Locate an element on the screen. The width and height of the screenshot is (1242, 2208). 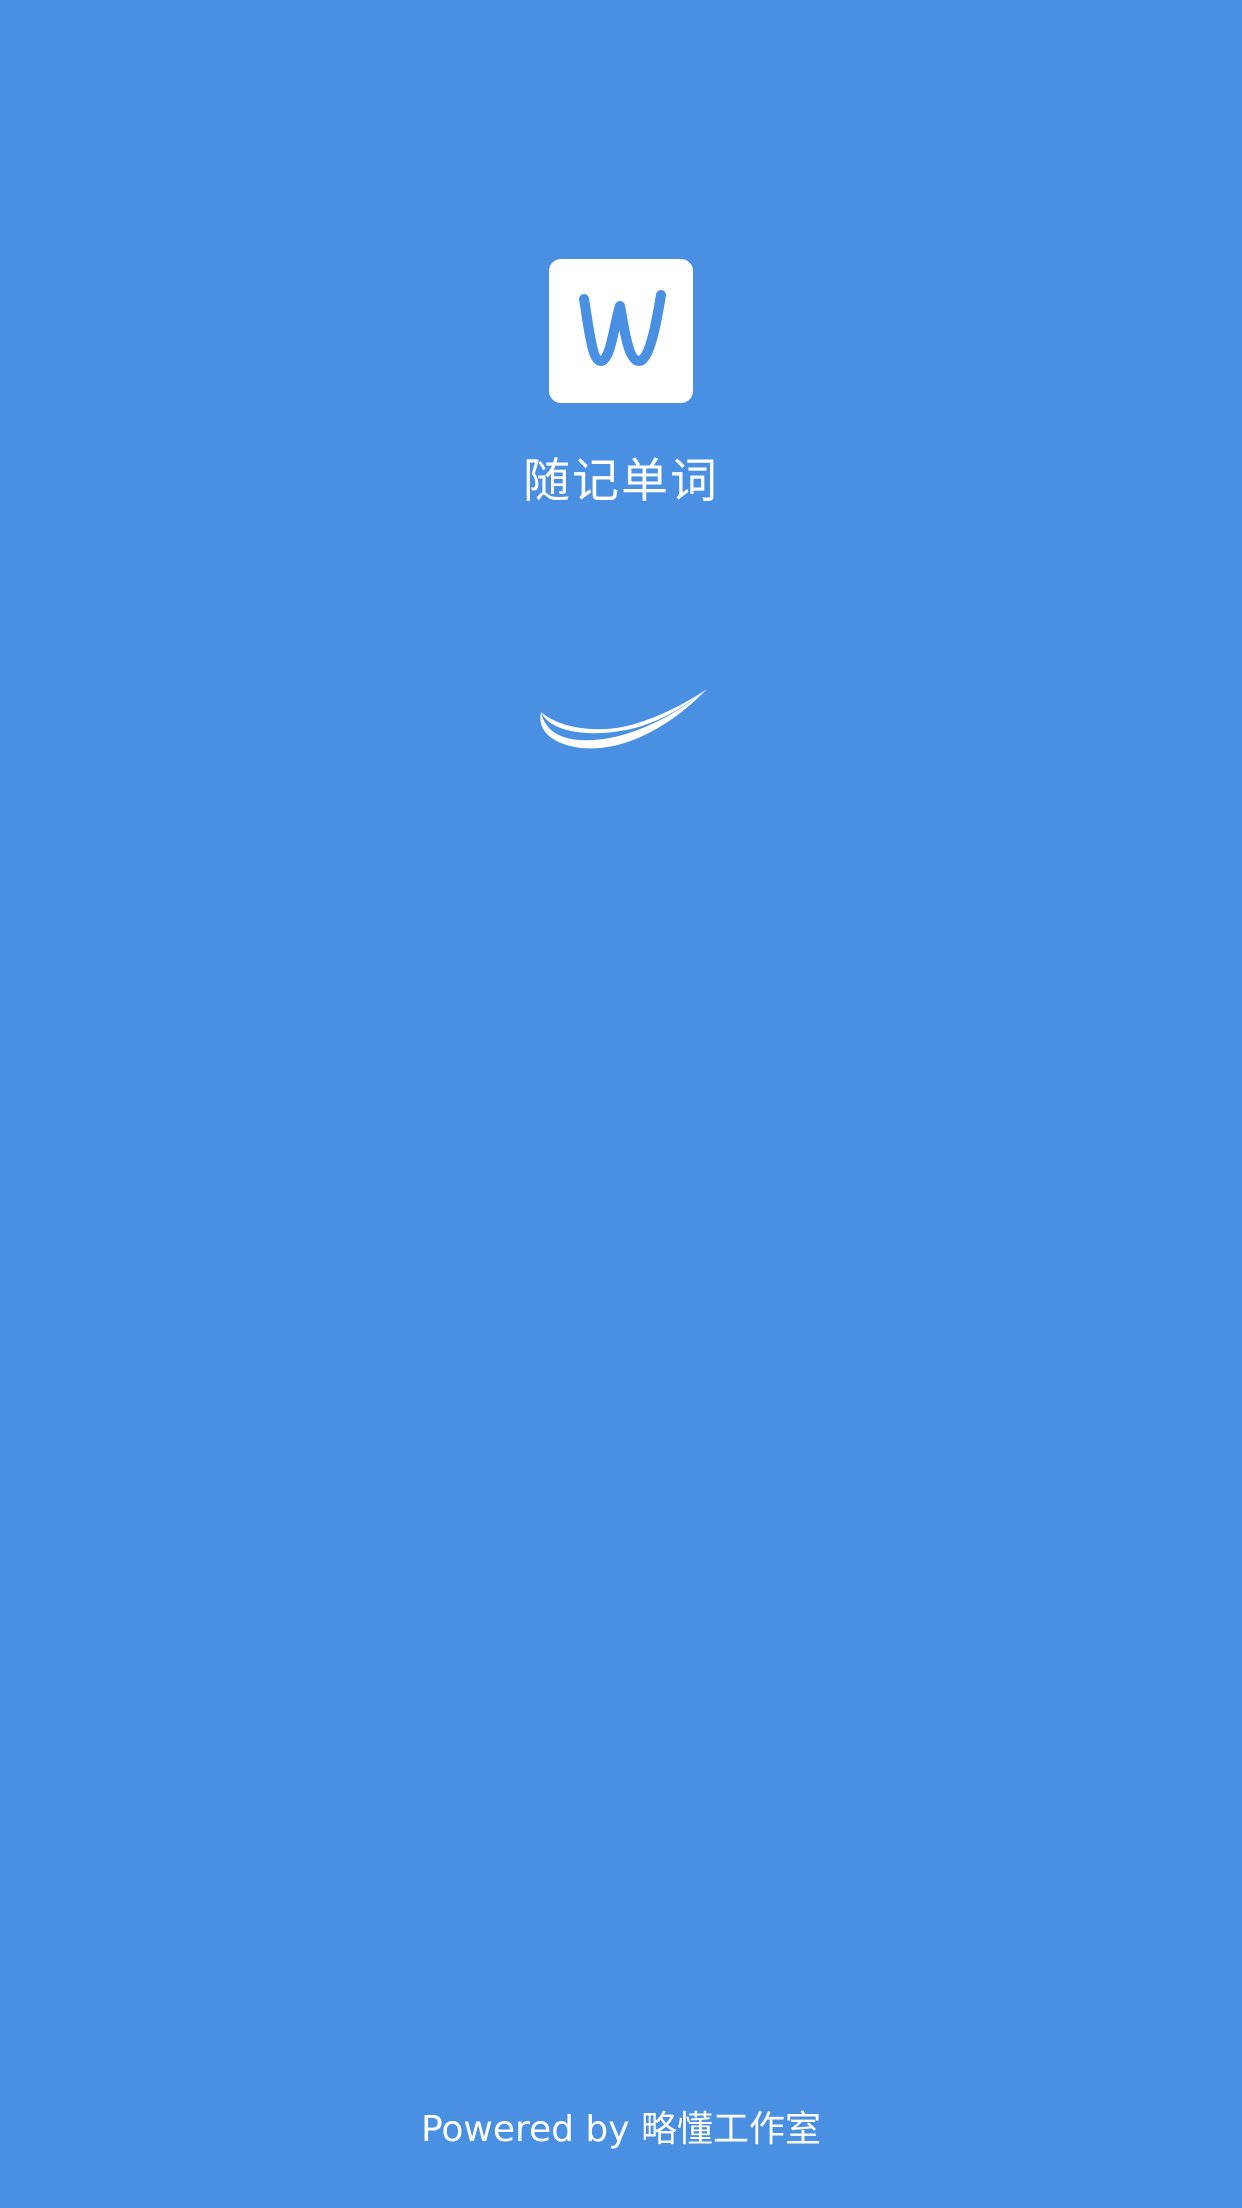
w-letter-logo-icon is located at coordinates (622, 328).